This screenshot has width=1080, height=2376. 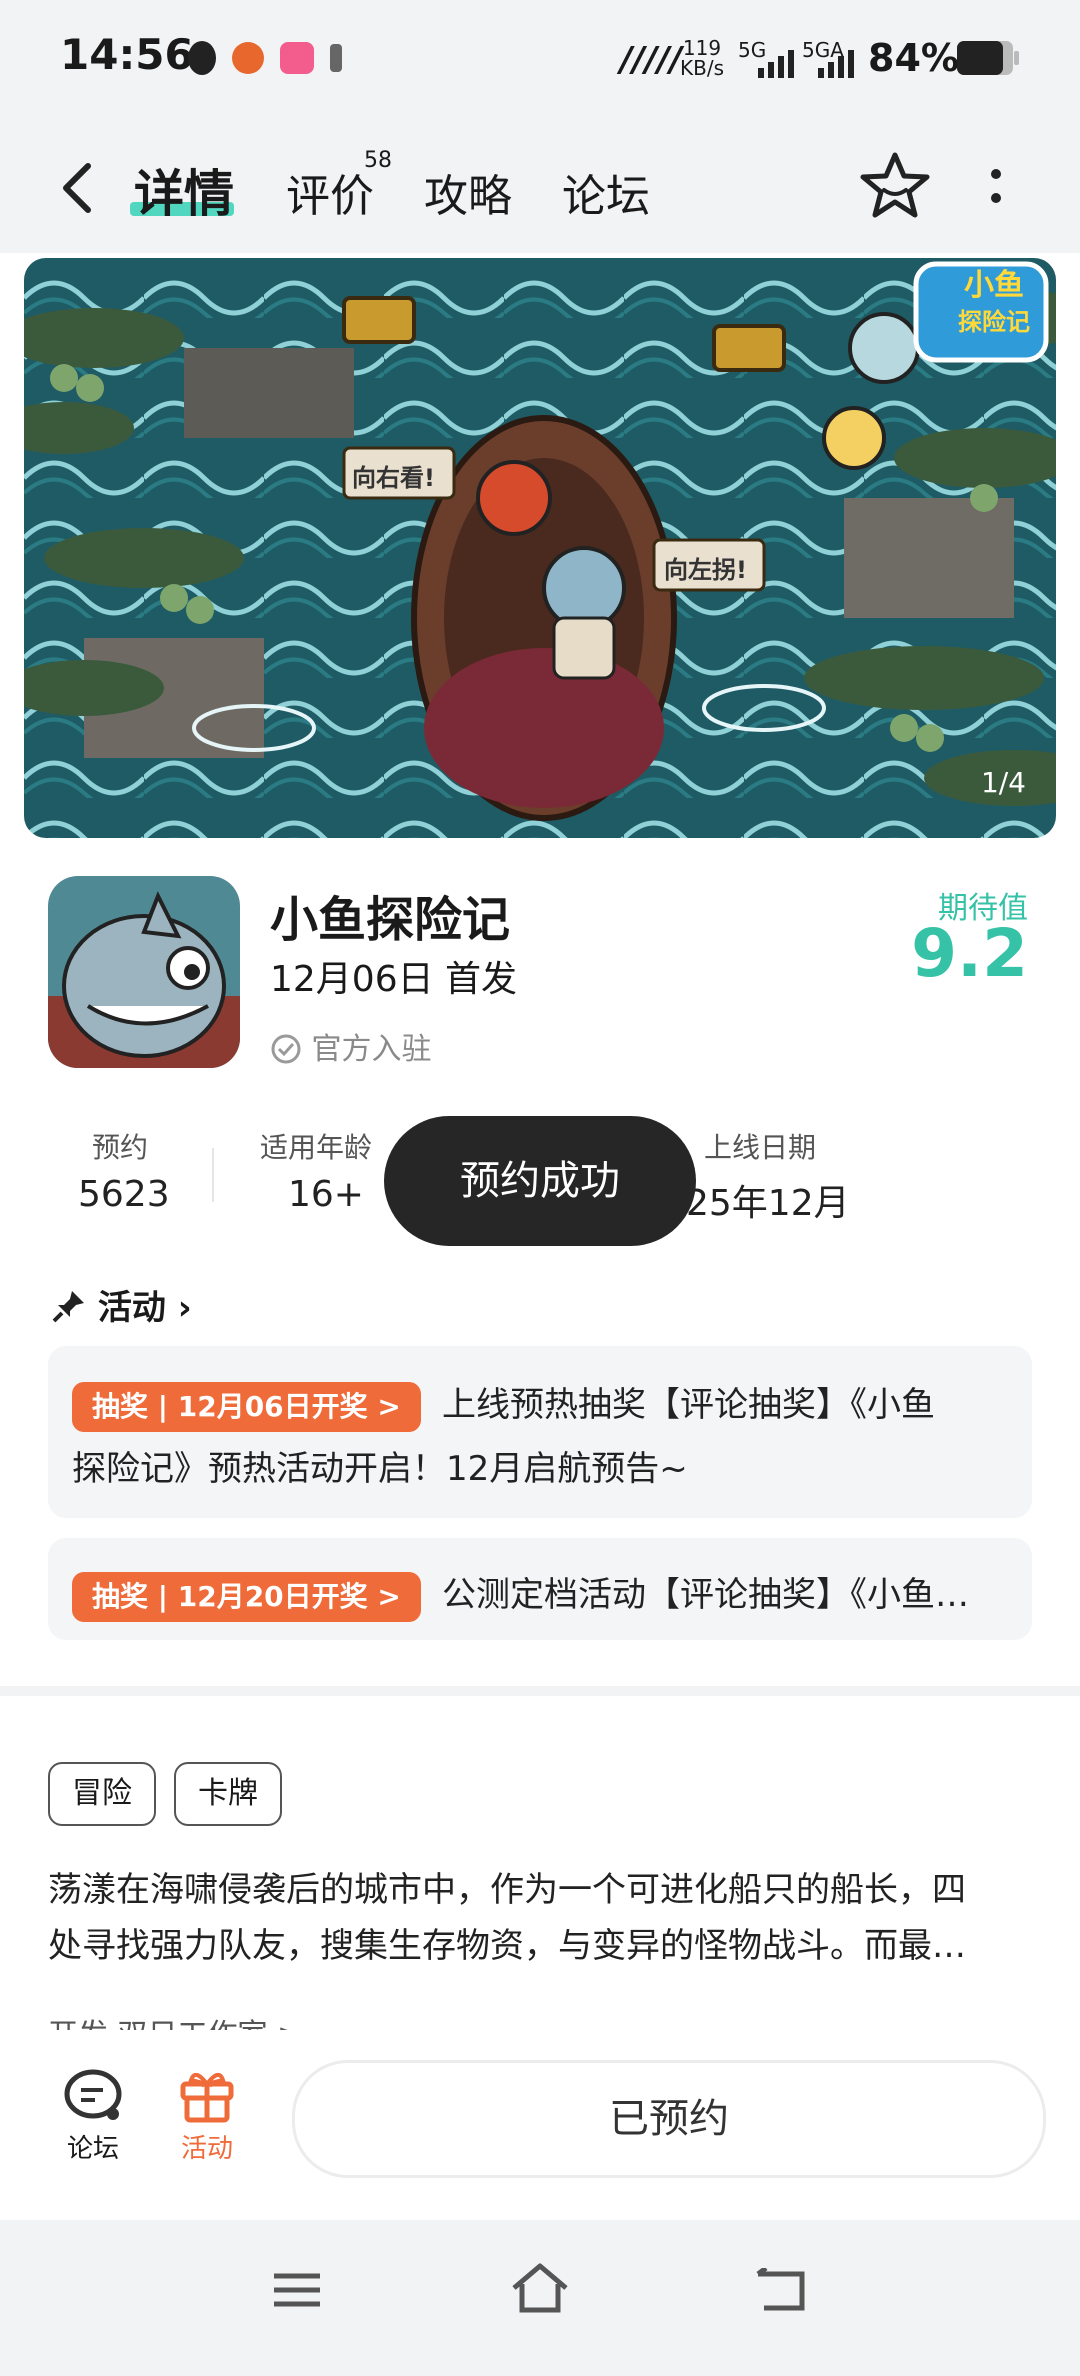 I want to click on status-bar: 14:56 ///// 119 KB/s 5G 5GA 84%, so click(x=540, y=59).